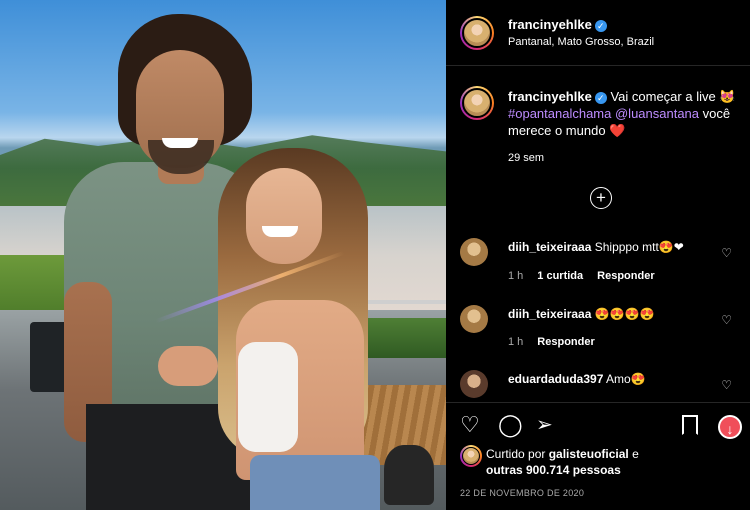 Image resolution: width=750 pixels, height=510 pixels. What do you see at coordinates (315, 482) in the screenshot?
I see `woman-jeans` at bounding box center [315, 482].